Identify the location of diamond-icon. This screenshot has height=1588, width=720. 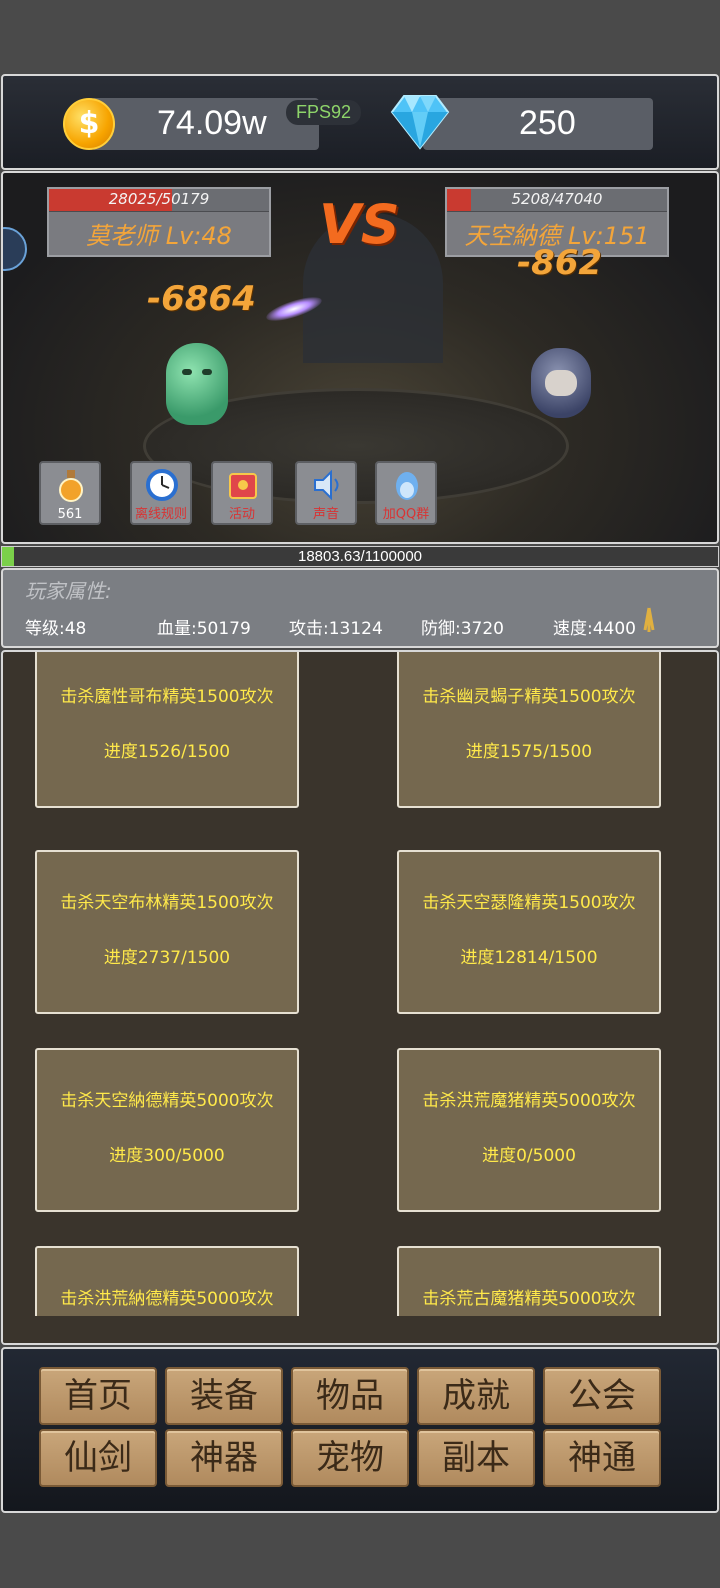
(420, 122).